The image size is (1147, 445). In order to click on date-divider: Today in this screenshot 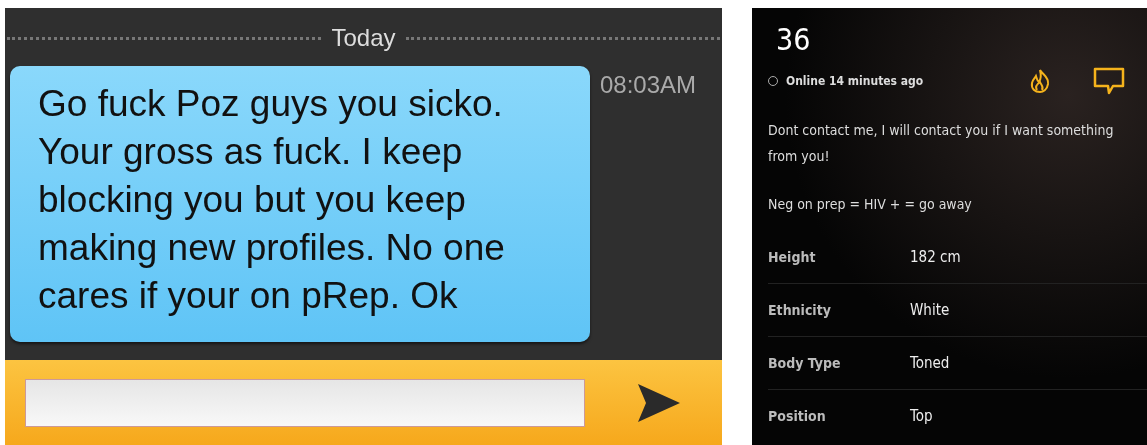, I will do `click(363, 38)`.